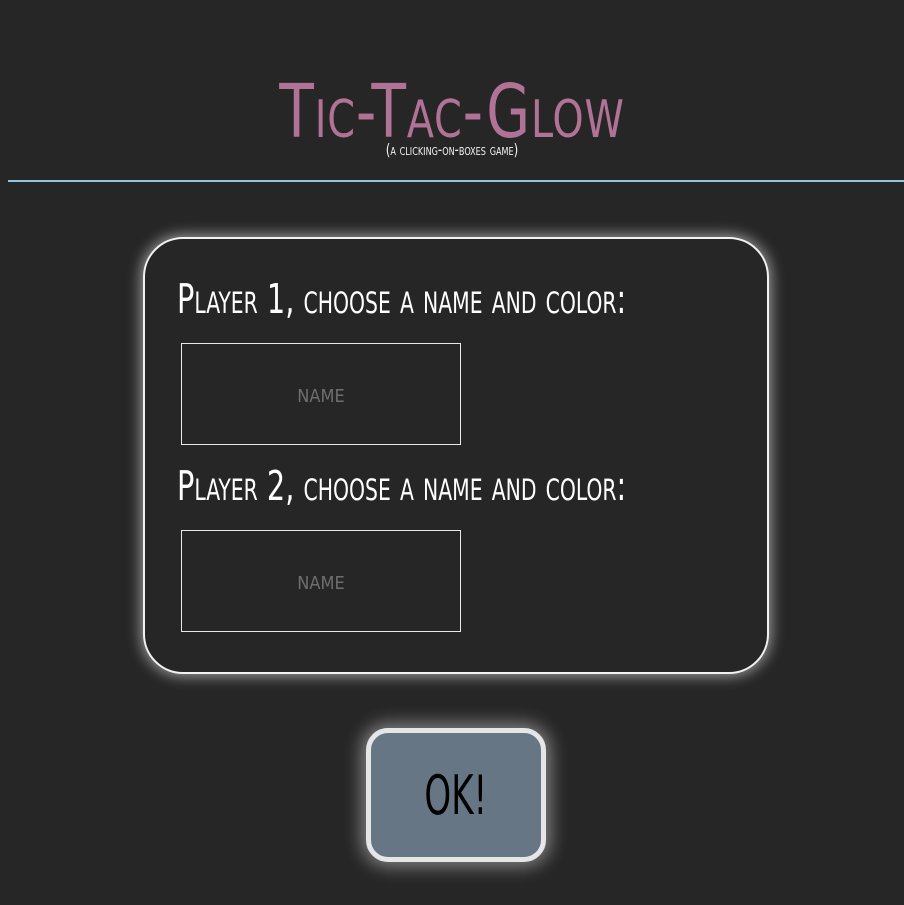 The width and height of the screenshot is (904, 905). I want to click on app-subtitle: (a clicking-on-boxes game), so click(452, 149).